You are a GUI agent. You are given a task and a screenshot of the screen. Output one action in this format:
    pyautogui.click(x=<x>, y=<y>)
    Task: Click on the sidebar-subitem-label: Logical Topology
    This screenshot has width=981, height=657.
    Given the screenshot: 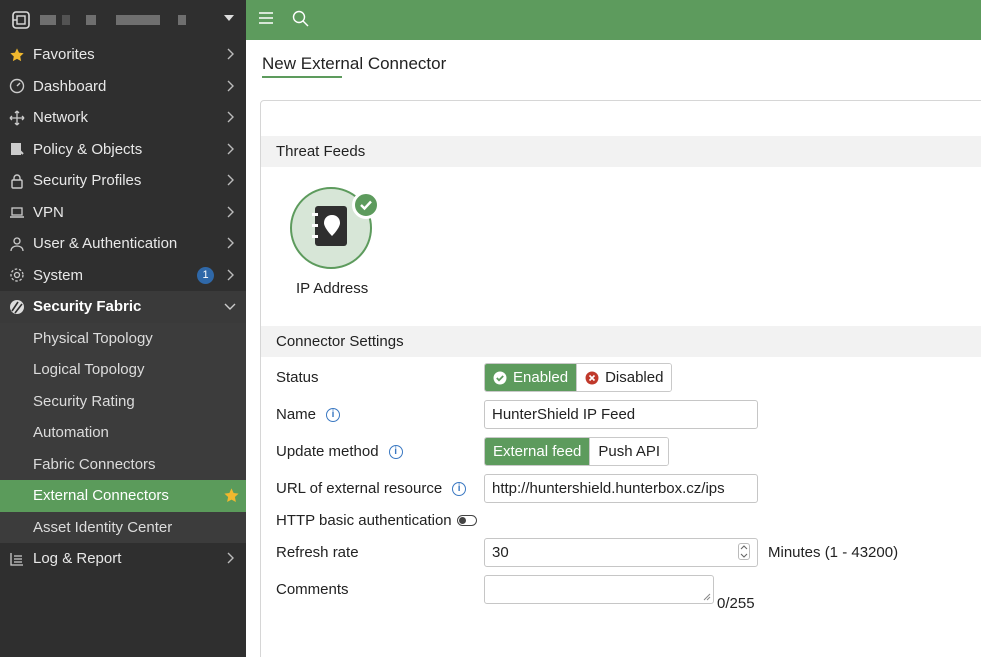 What is the action you would take?
    pyautogui.click(x=89, y=370)
    